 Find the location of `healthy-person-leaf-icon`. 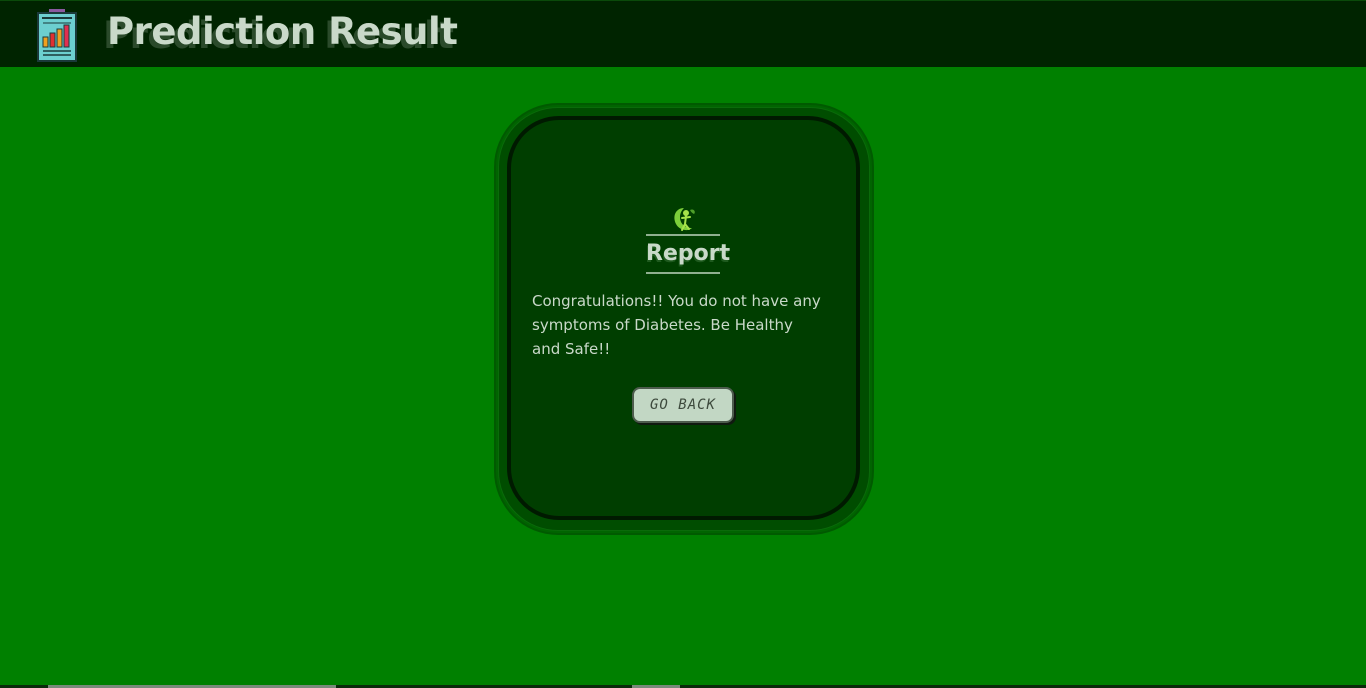

healthy-person-leaf-icon is located at coordinates (684, 219).